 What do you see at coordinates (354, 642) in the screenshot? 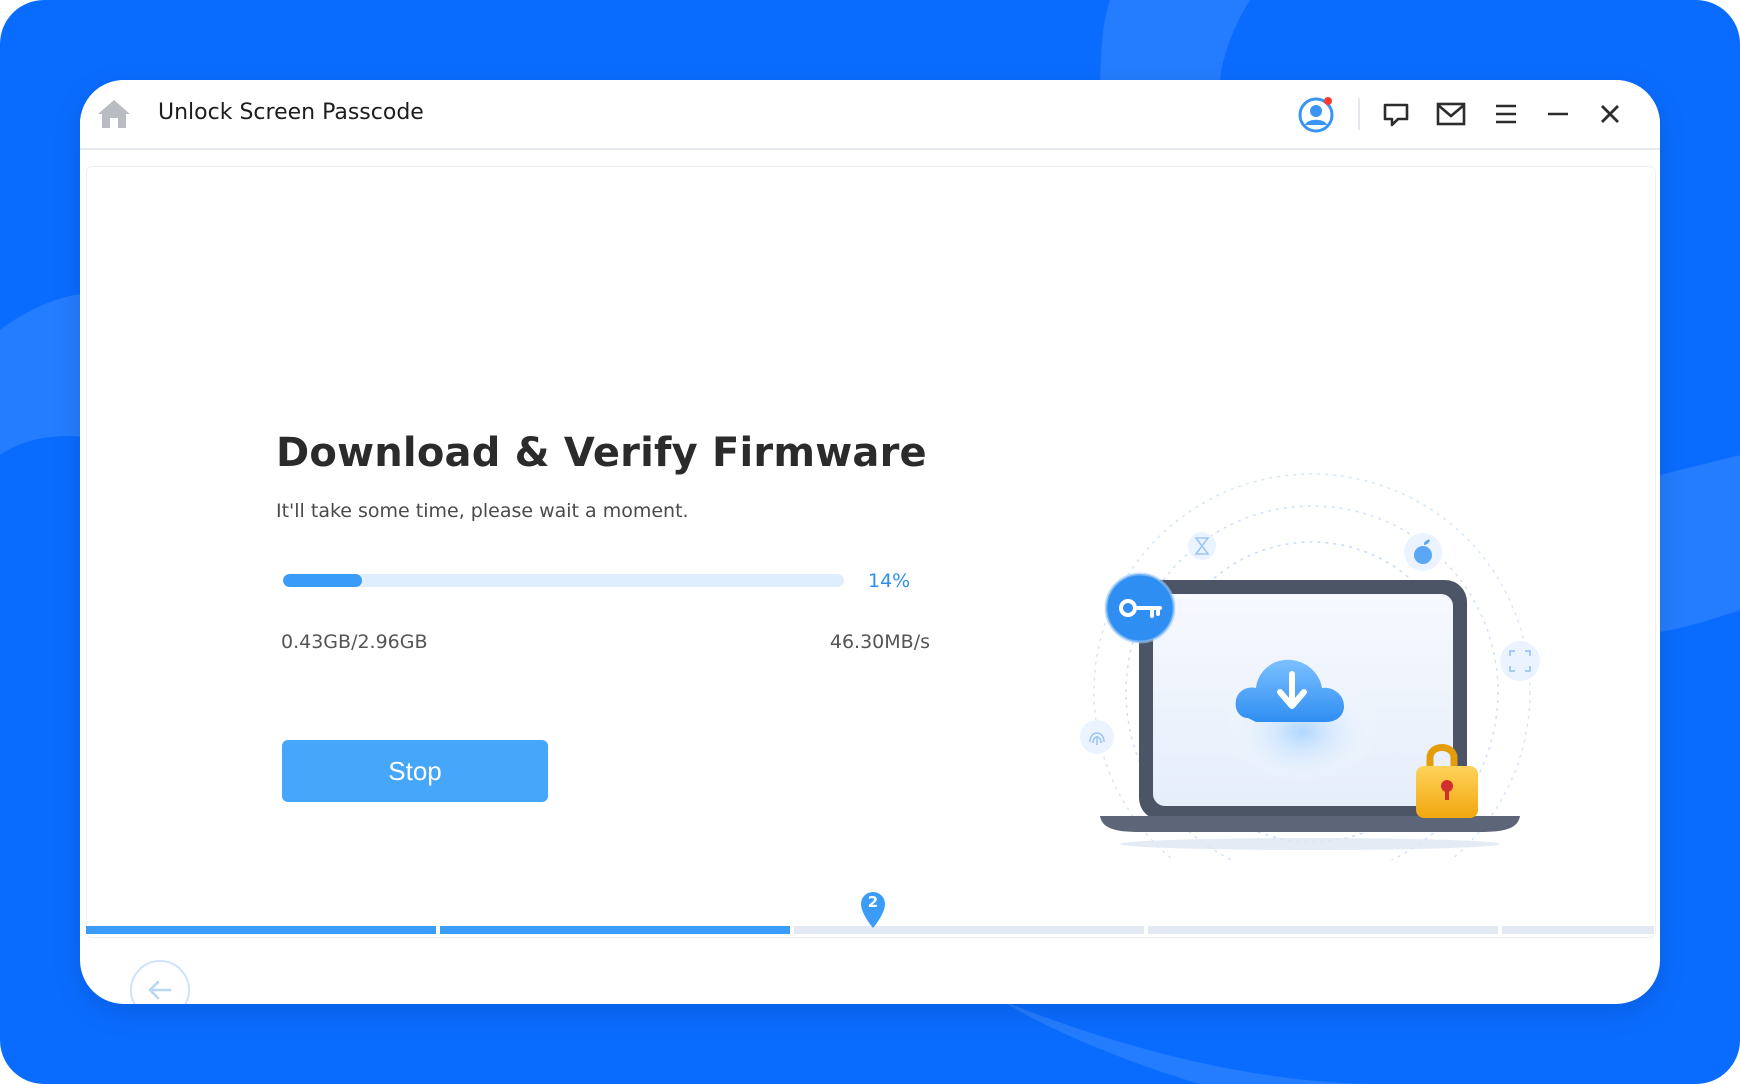
I see `downloaded-size: 0.43GB/2.96GB` at bounding box center [354, 642].